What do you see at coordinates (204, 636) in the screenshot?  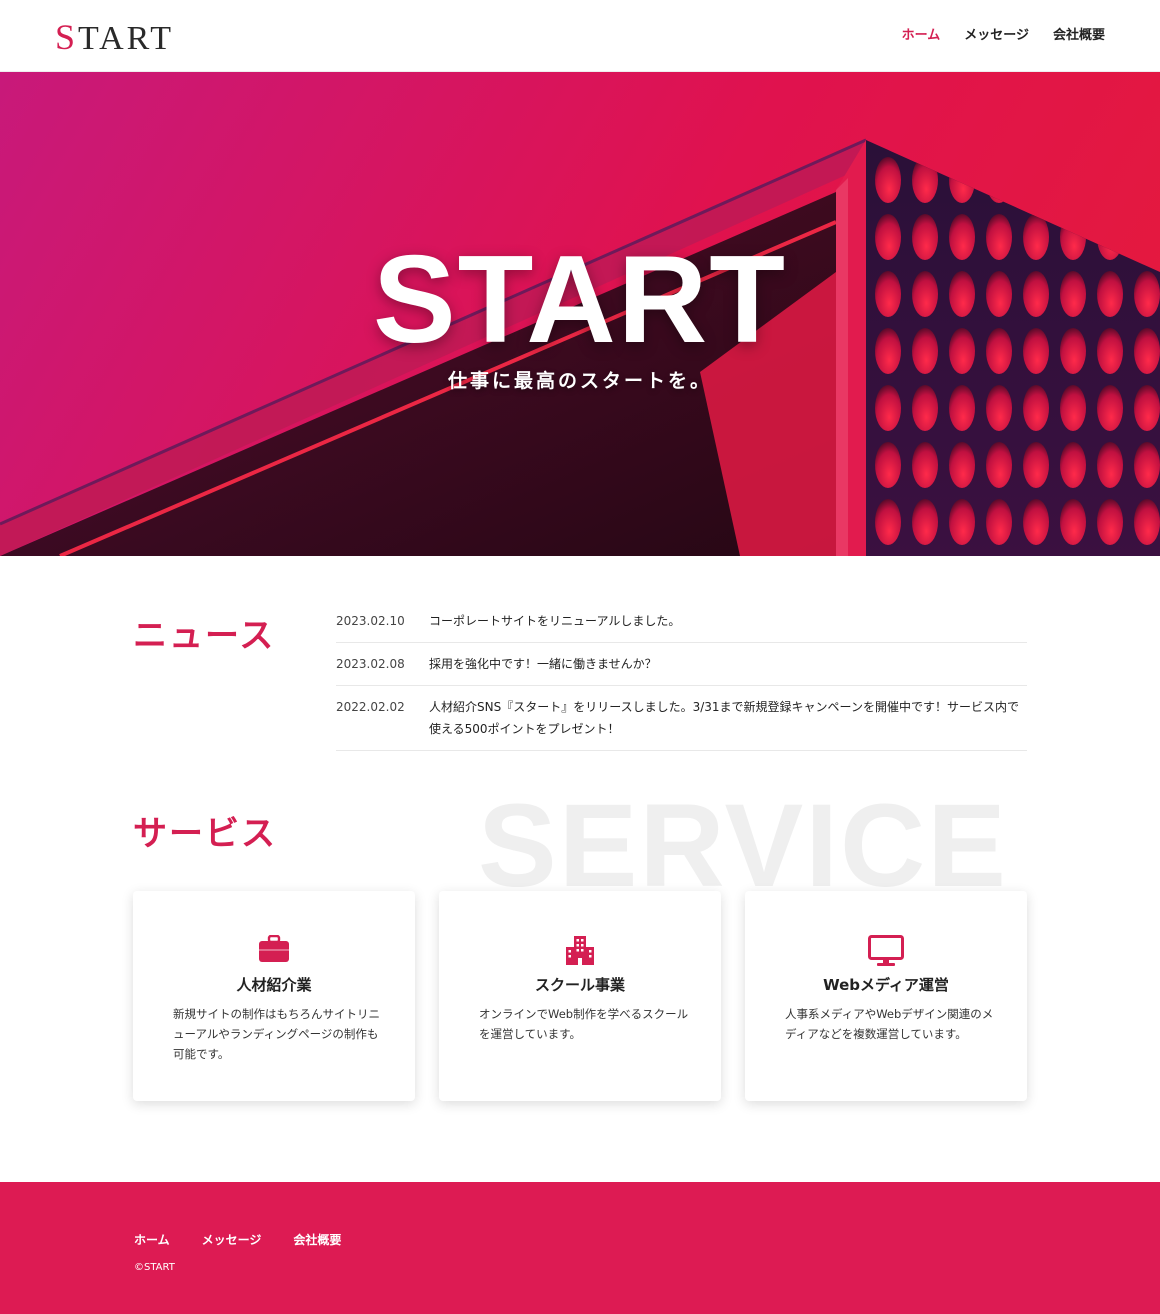 I see `news-heading: ニュース` at bounding box center [204, 636].